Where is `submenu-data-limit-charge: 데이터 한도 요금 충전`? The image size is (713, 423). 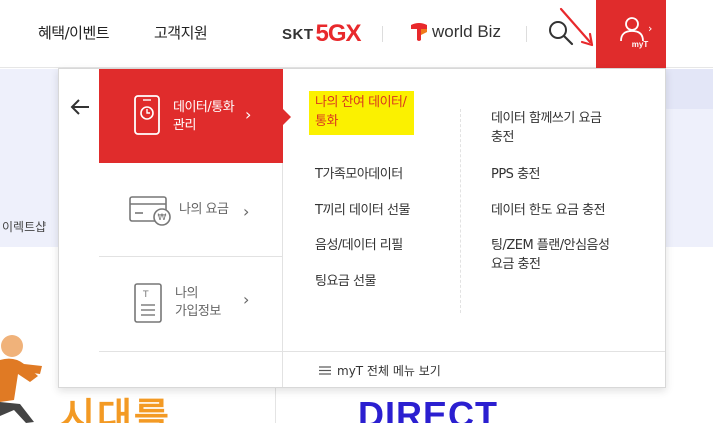
submenu-data-limit-charge: 데이터 한도 요금 충전 is located at coordinates (548, 210).